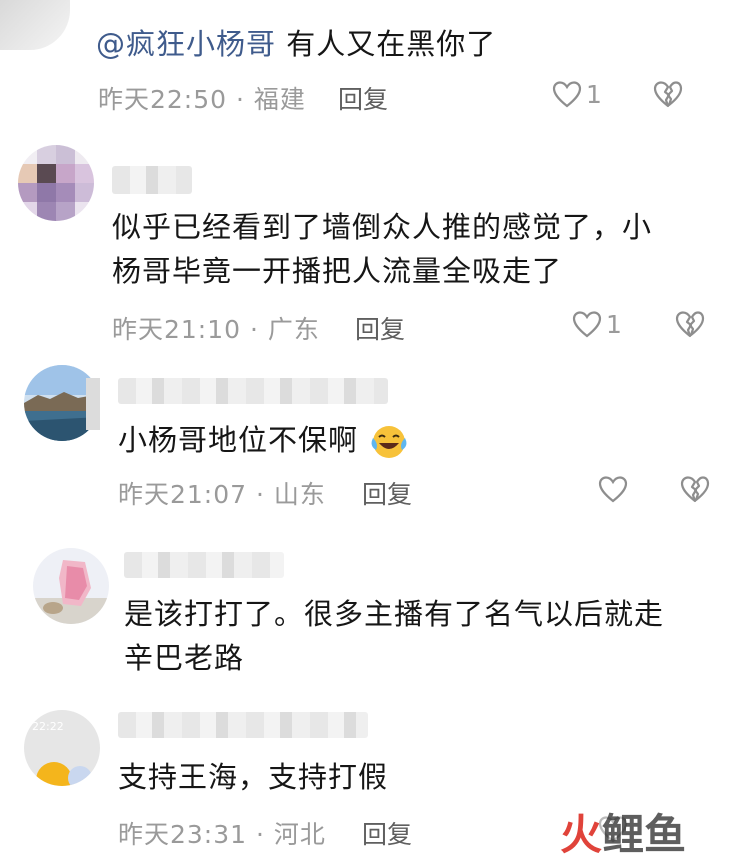  What do you see at coordinates (186, 44) in the screenshot?
I see `mention-link: @疯狂小杨哥` at bounding box center [186, 44].